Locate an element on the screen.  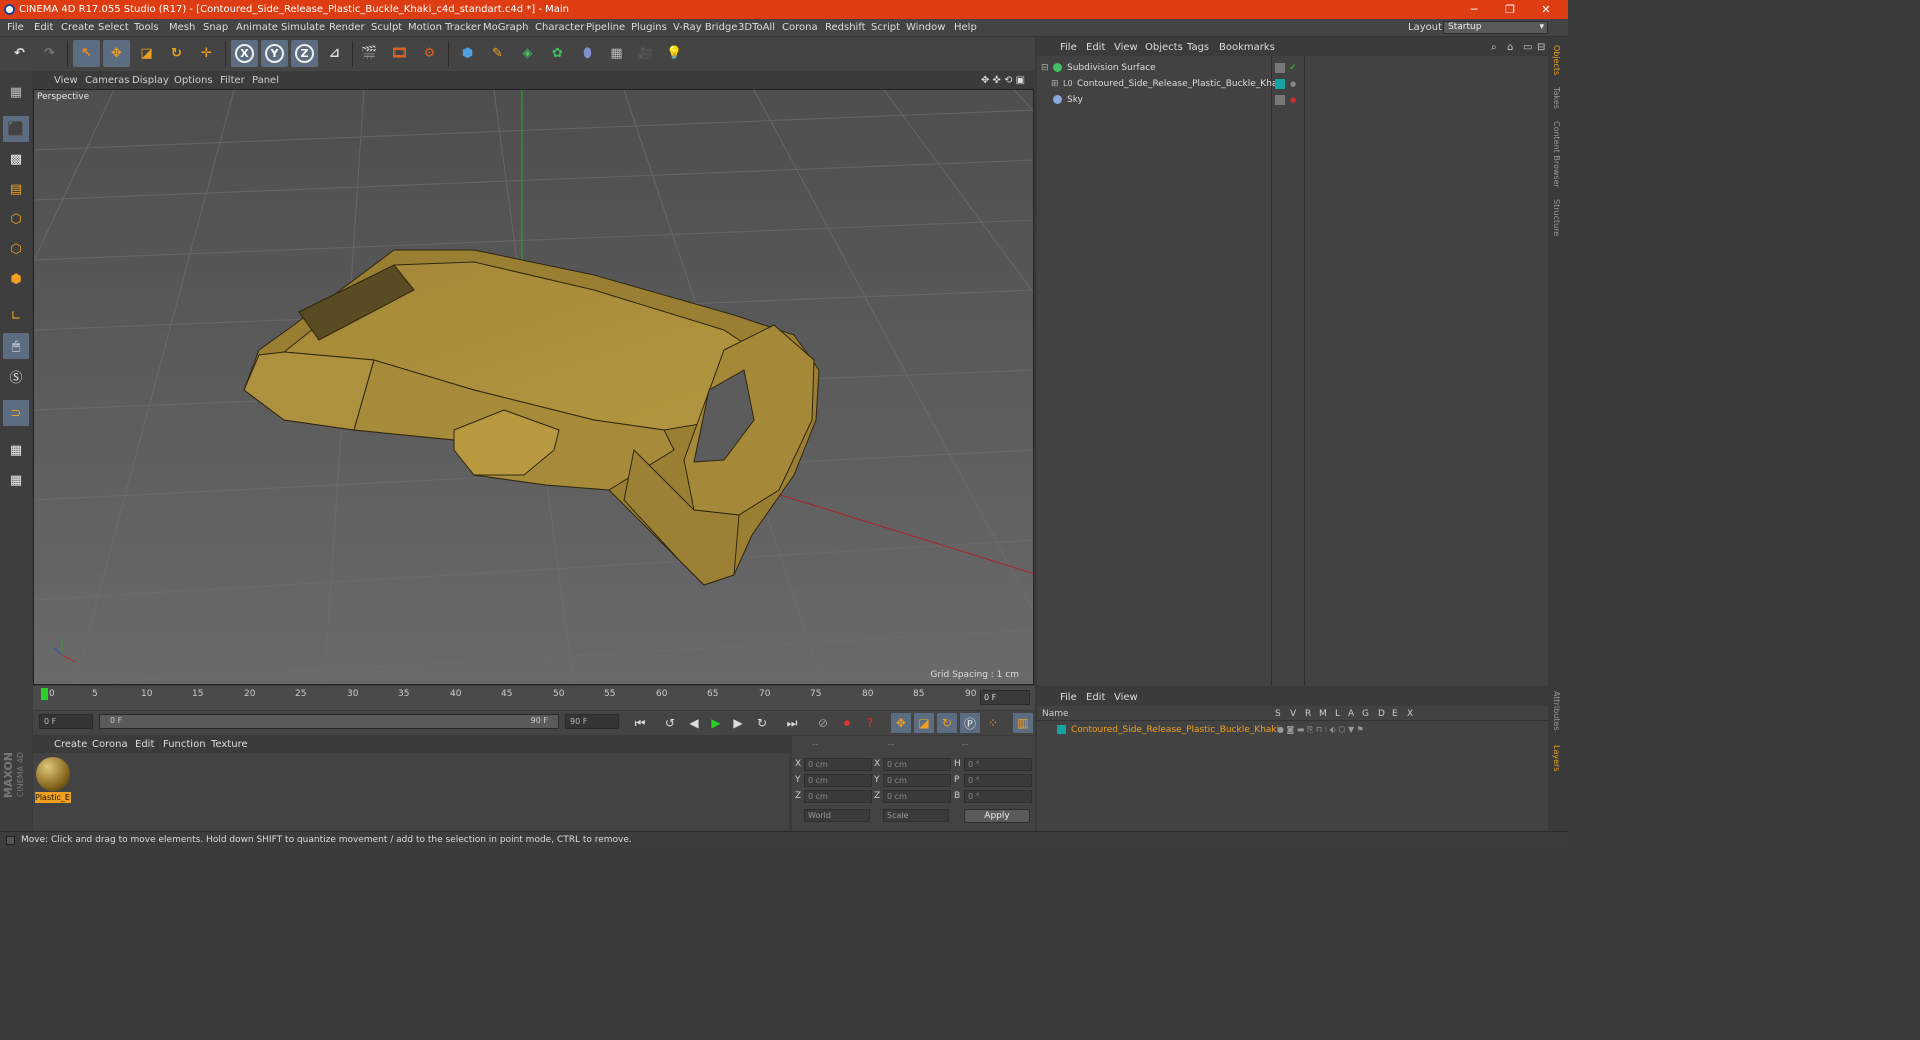
material-menu-function: Function is located at coordinates (184, 744).